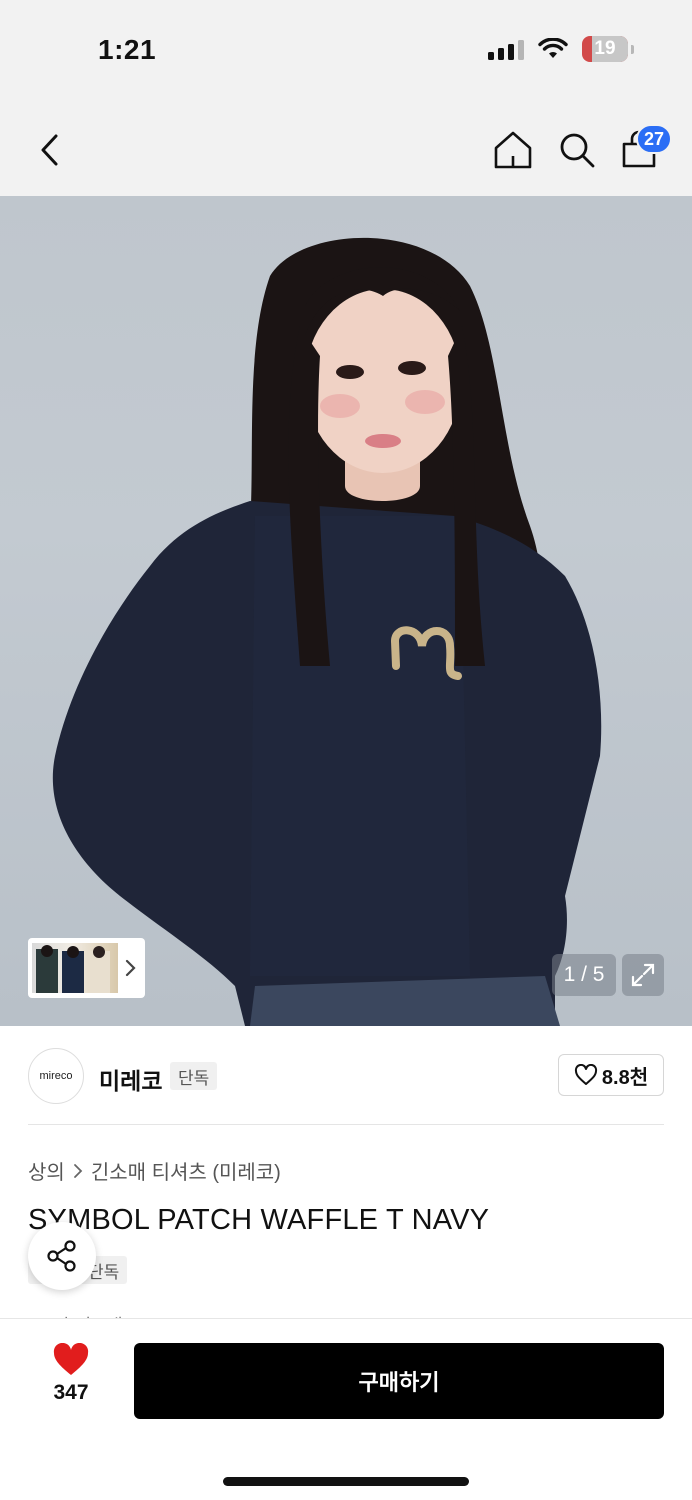 Image resolution: width=692 pixels, height=1500 pixels. What do you see at coordinates (75, 968) in the screenshot?
I see `thumbnail-images` at bounding box center [75, 968].